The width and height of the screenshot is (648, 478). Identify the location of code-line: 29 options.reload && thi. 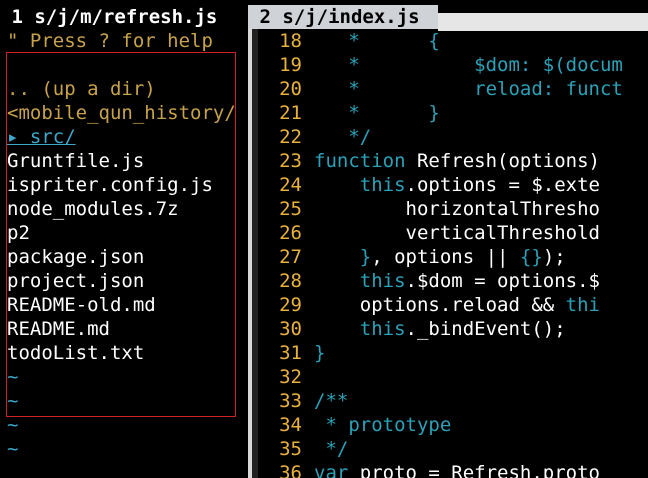
(429, 305).